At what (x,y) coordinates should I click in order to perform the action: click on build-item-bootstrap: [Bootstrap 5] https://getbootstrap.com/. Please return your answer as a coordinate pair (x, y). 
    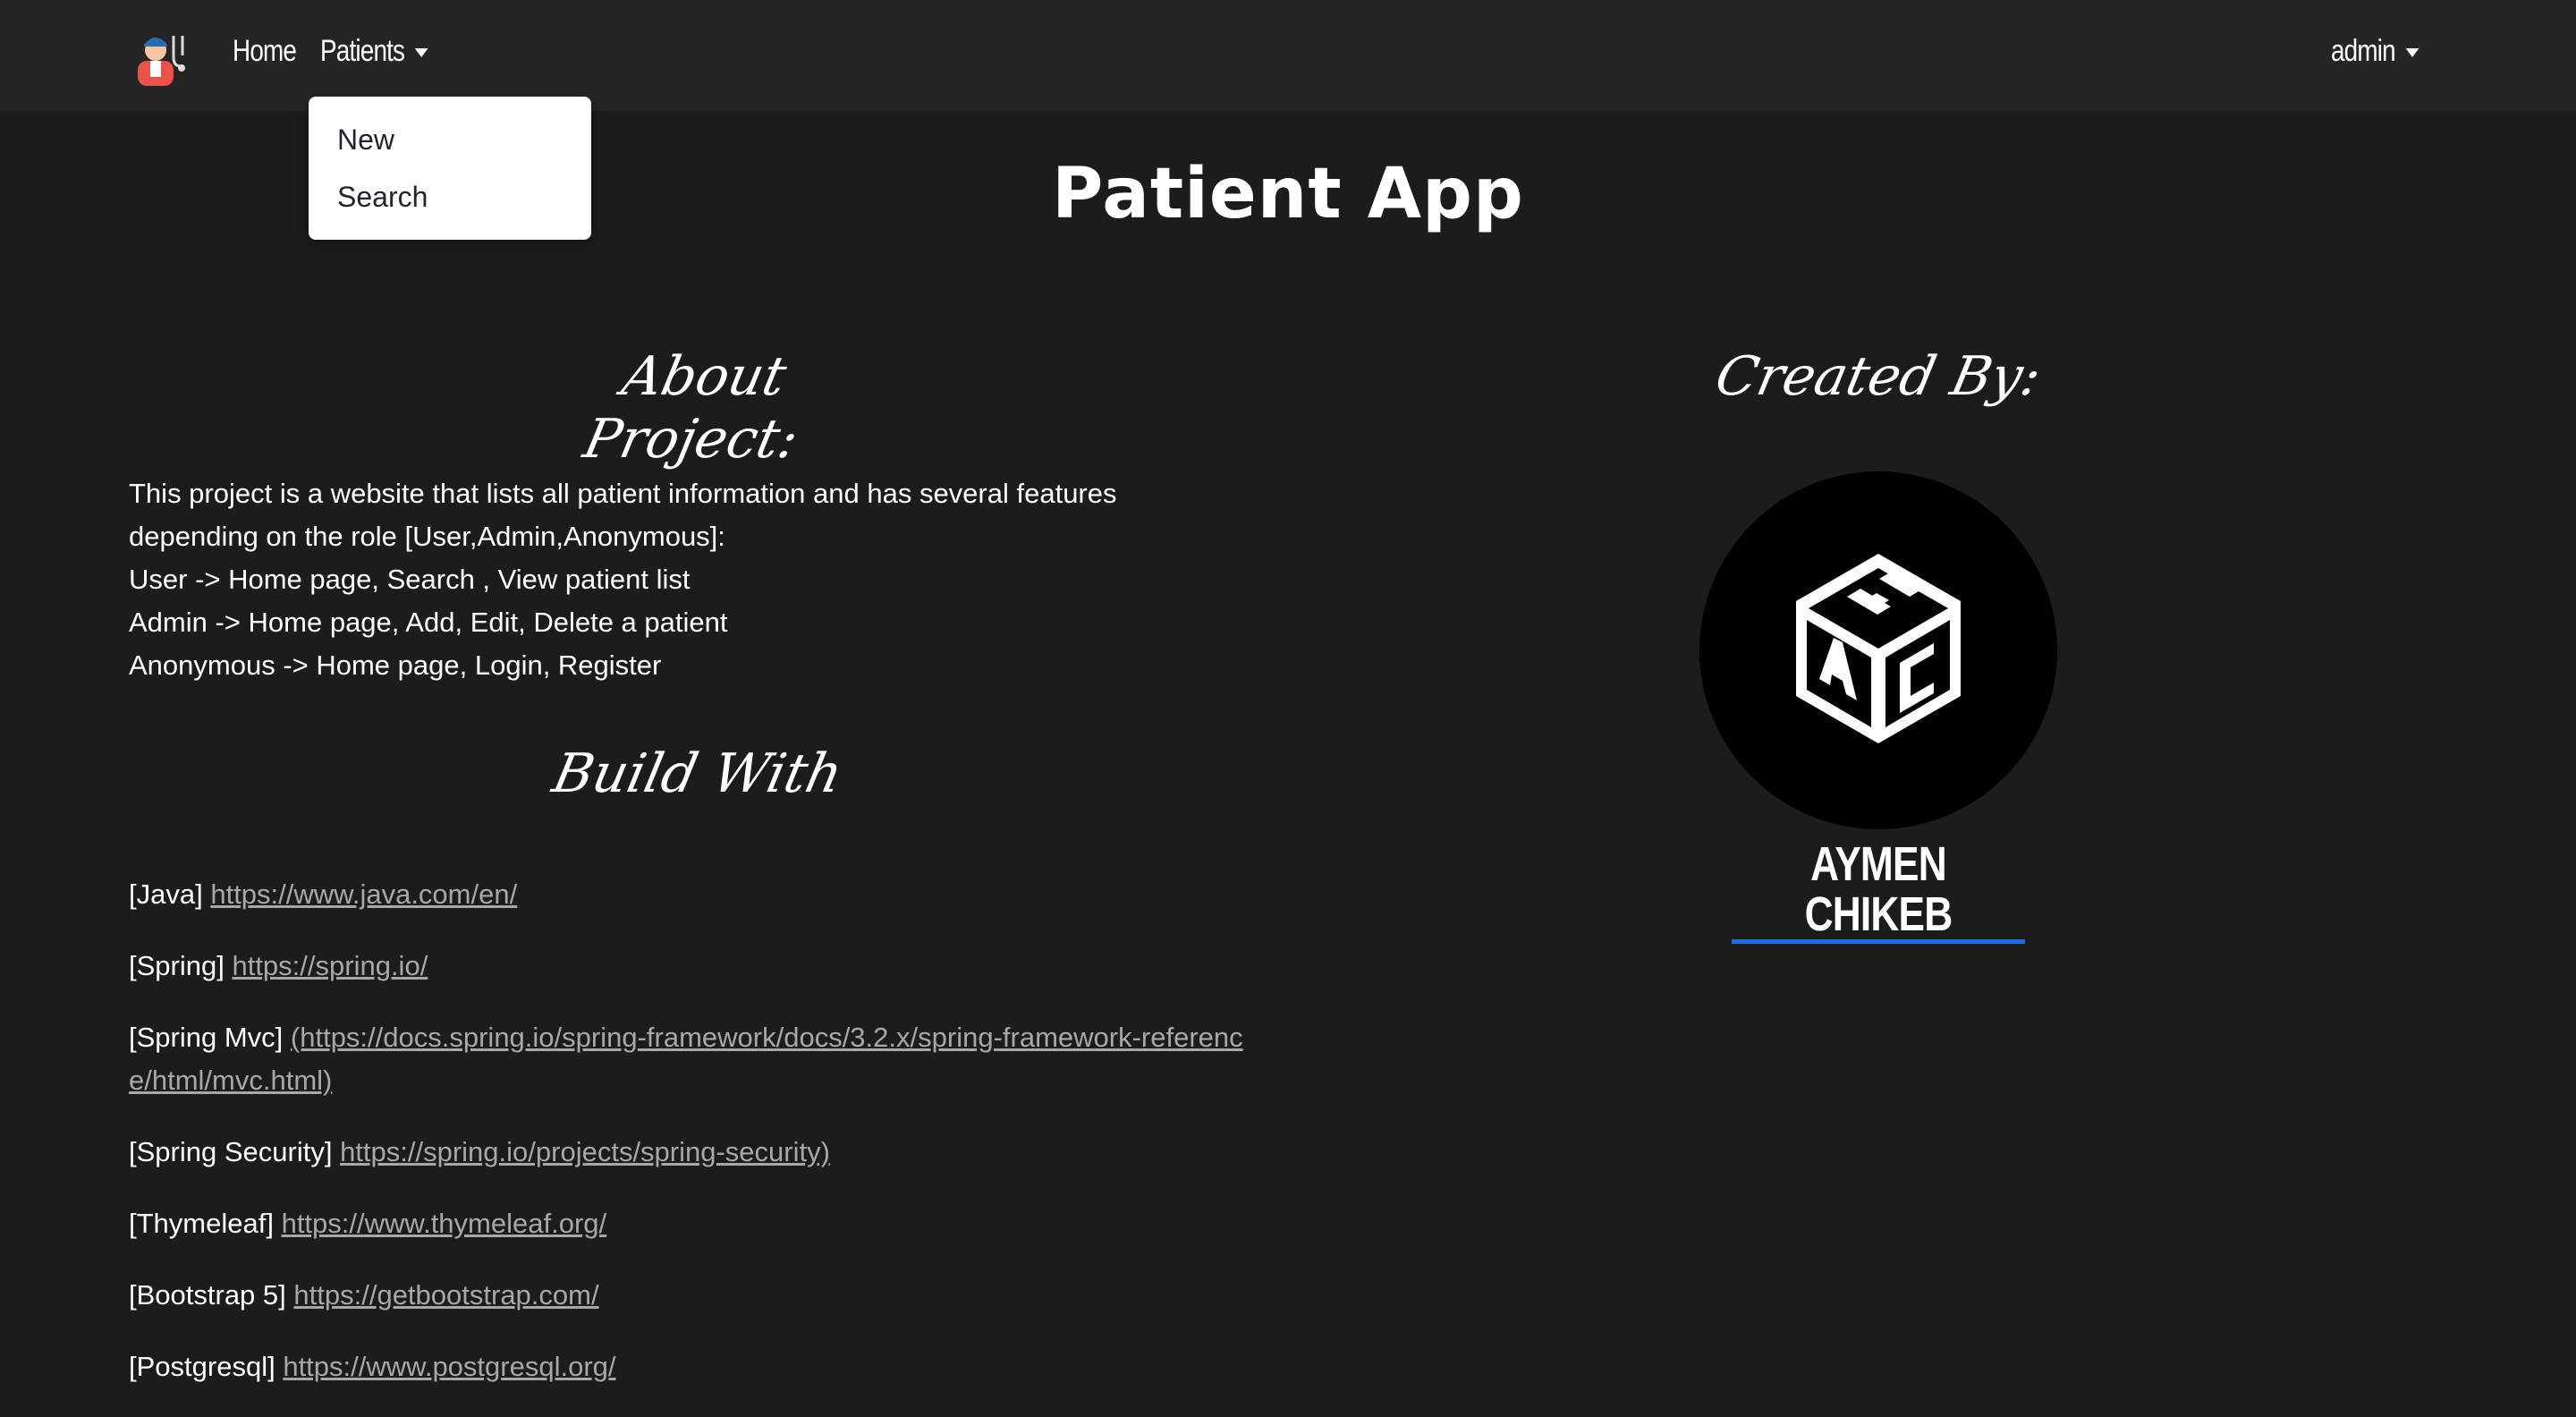
    Looking at the image, I should click on (692, 1295).